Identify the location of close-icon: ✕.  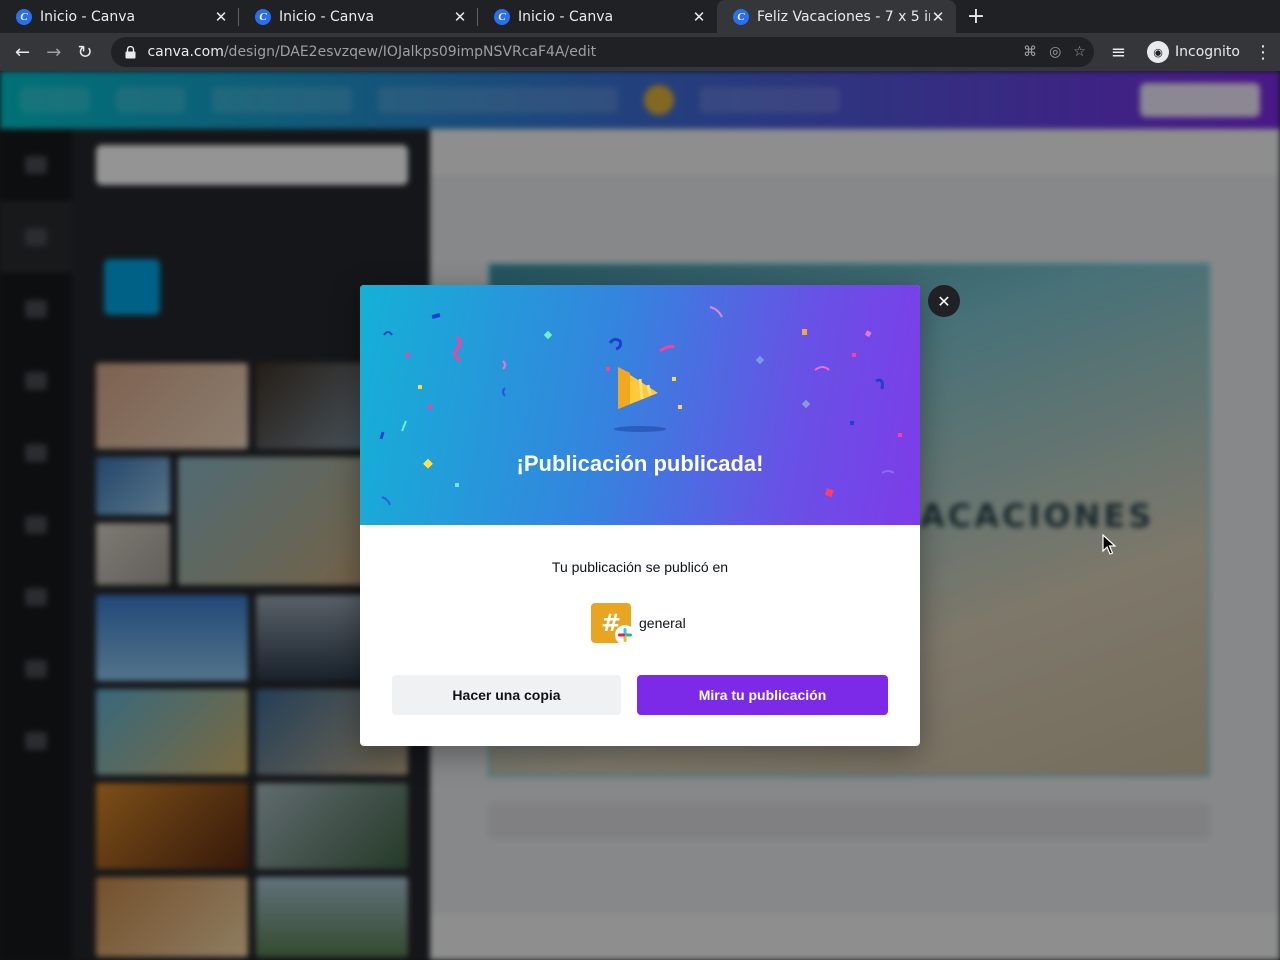
(944, 301).